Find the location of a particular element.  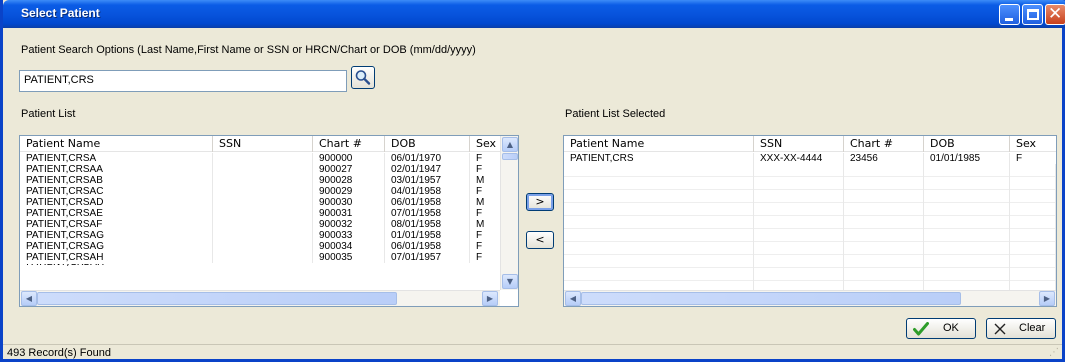

table-row: PATIENT,CRSAE 900031 07/01/1958 F is located at coordinates (260, 213).